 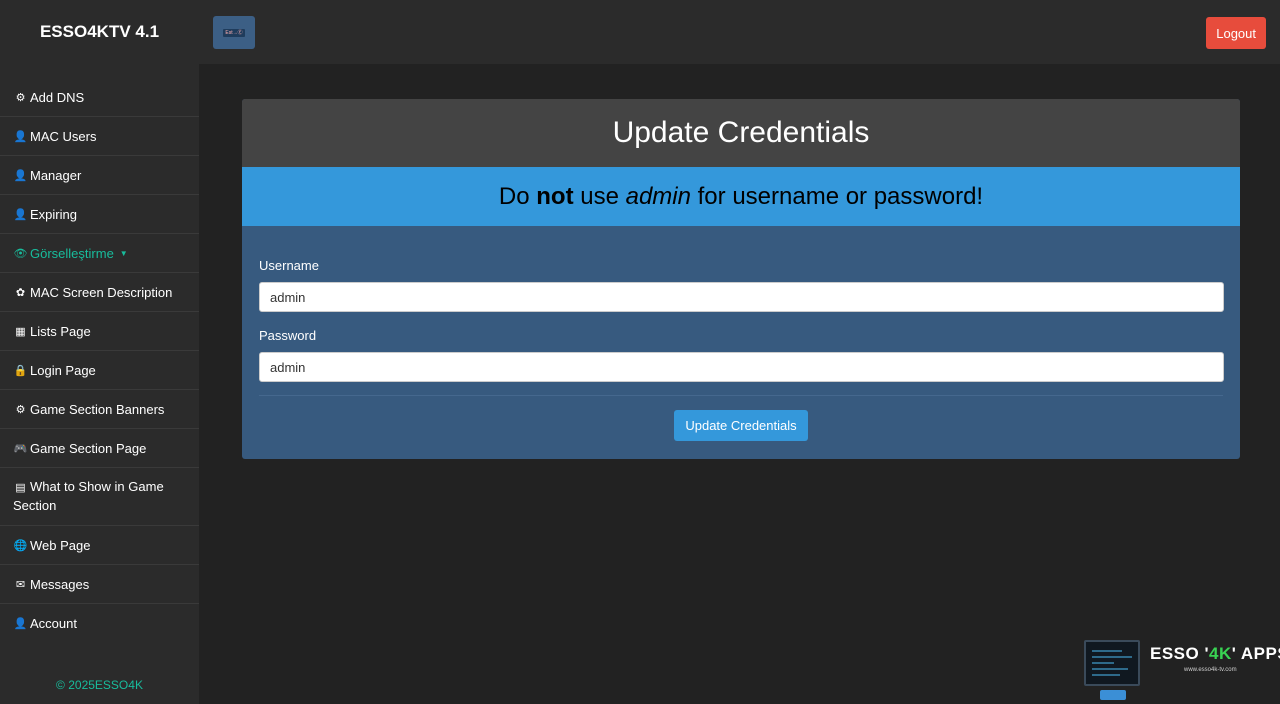 I want to click on sidebar-item-lists-page: ▦ Lists Page, so click(x=99, y=331).